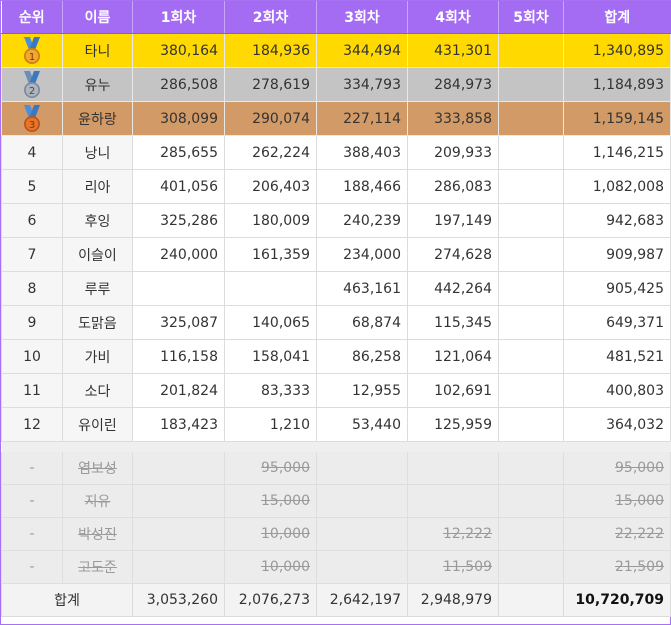 This screenshot has width=671, height=625. I want to click on round-2-cell: 180,009, so click(270, 220).